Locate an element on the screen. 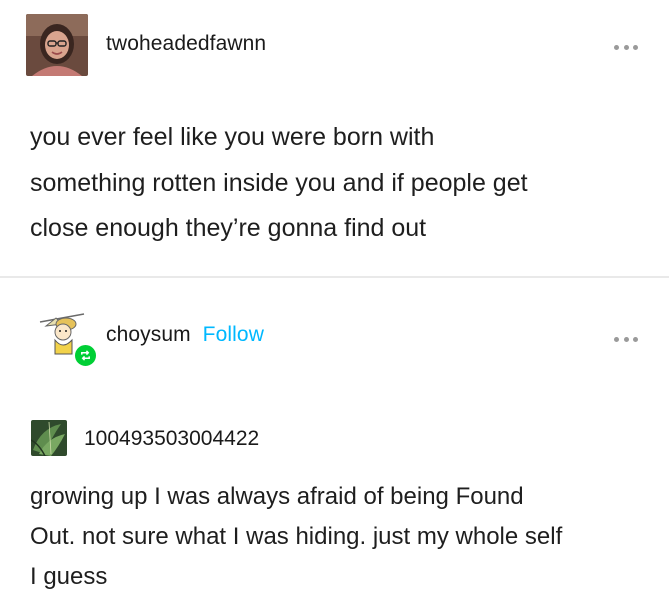 This screenshot has height=600, width=669. avatar-twoheadedfawnn is located at coordinates (57, 45).